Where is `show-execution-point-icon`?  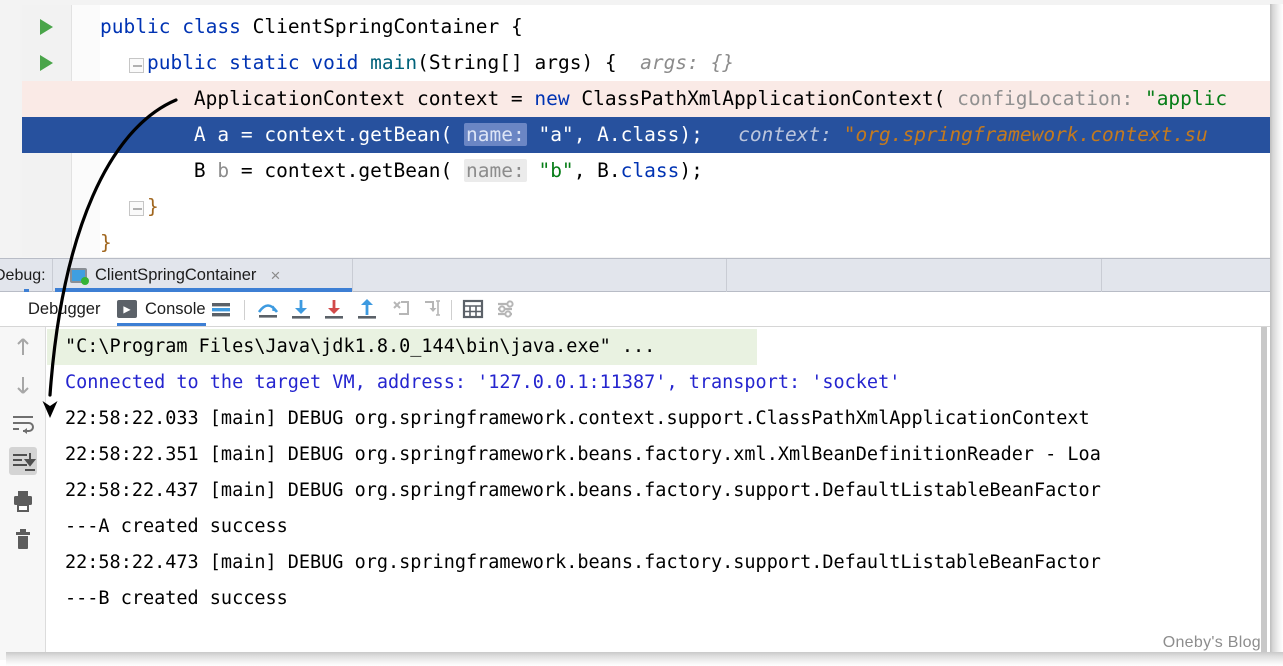 show-execution-point-icon is located at coordinates (221, 309).